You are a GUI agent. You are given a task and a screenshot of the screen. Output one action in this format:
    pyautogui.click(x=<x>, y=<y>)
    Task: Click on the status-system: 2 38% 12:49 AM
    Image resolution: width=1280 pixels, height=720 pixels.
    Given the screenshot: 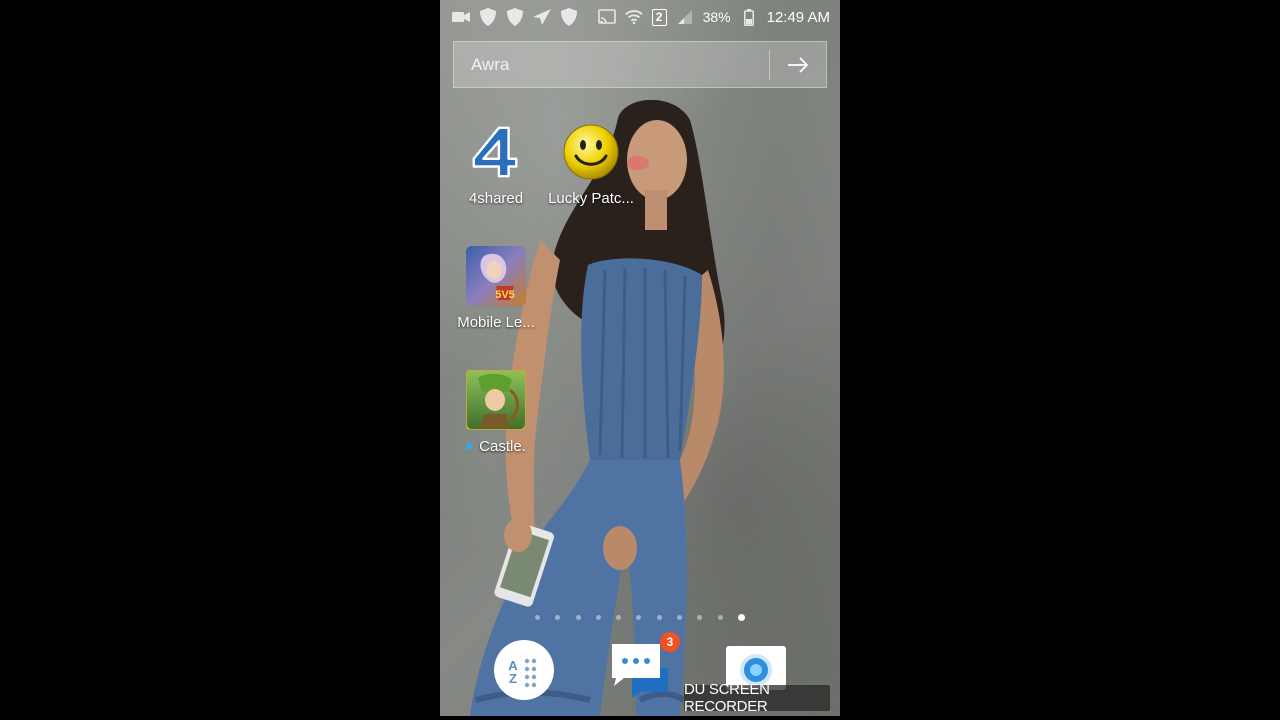 What is the action you would take?
    pyautogui.click(x=713, y=17)
    